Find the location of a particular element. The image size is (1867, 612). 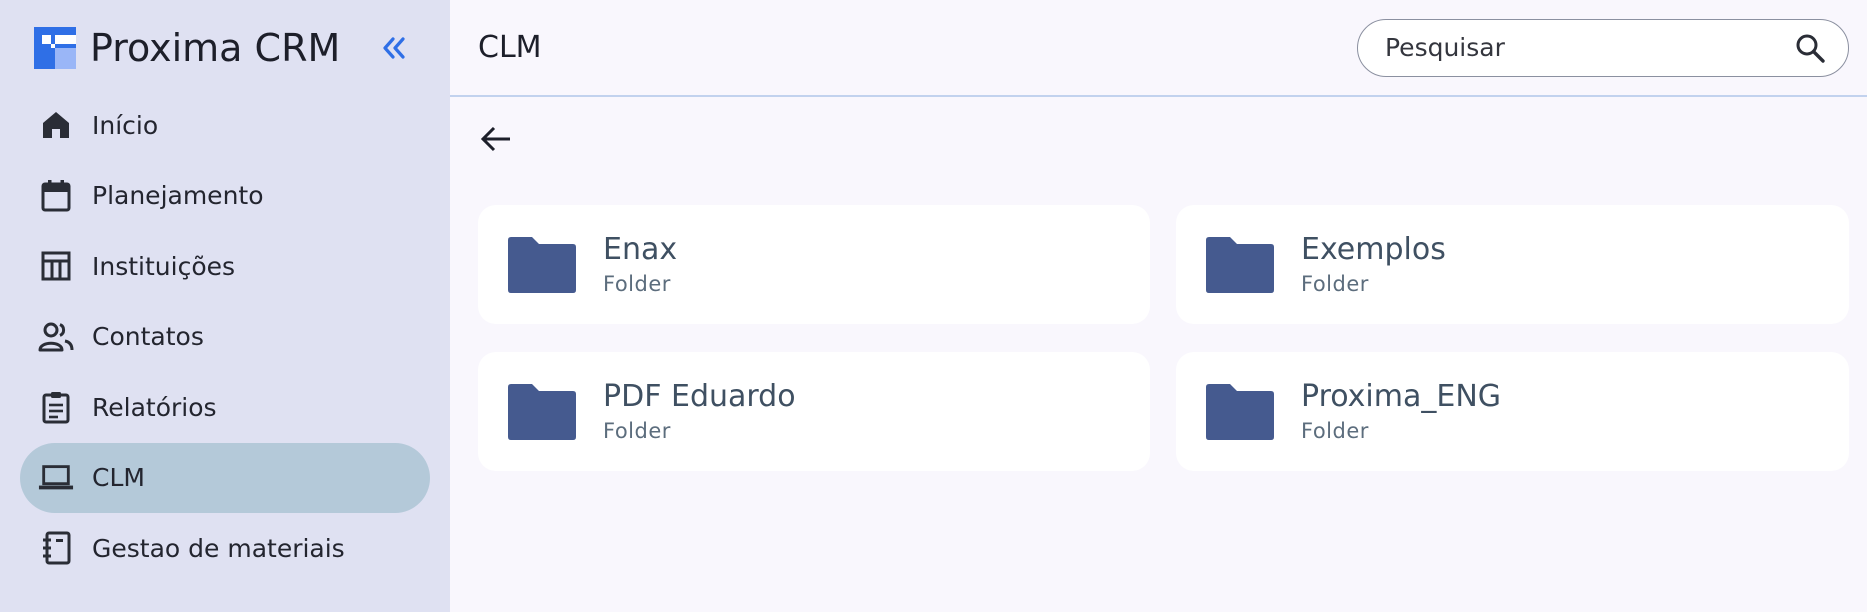

folder-name: Enax is located at coordinates (640, 249).